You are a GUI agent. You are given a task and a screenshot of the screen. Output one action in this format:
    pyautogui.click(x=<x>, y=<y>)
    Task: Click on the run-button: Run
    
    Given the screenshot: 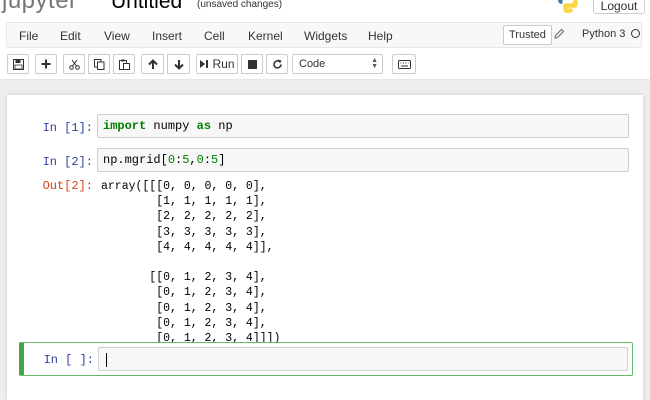 What is the action you would take?
    pyautogui.click(x=217, y=64)
    